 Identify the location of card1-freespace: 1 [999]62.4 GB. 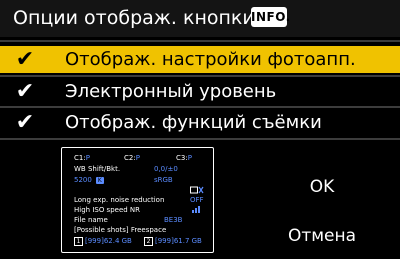
(103, 241).